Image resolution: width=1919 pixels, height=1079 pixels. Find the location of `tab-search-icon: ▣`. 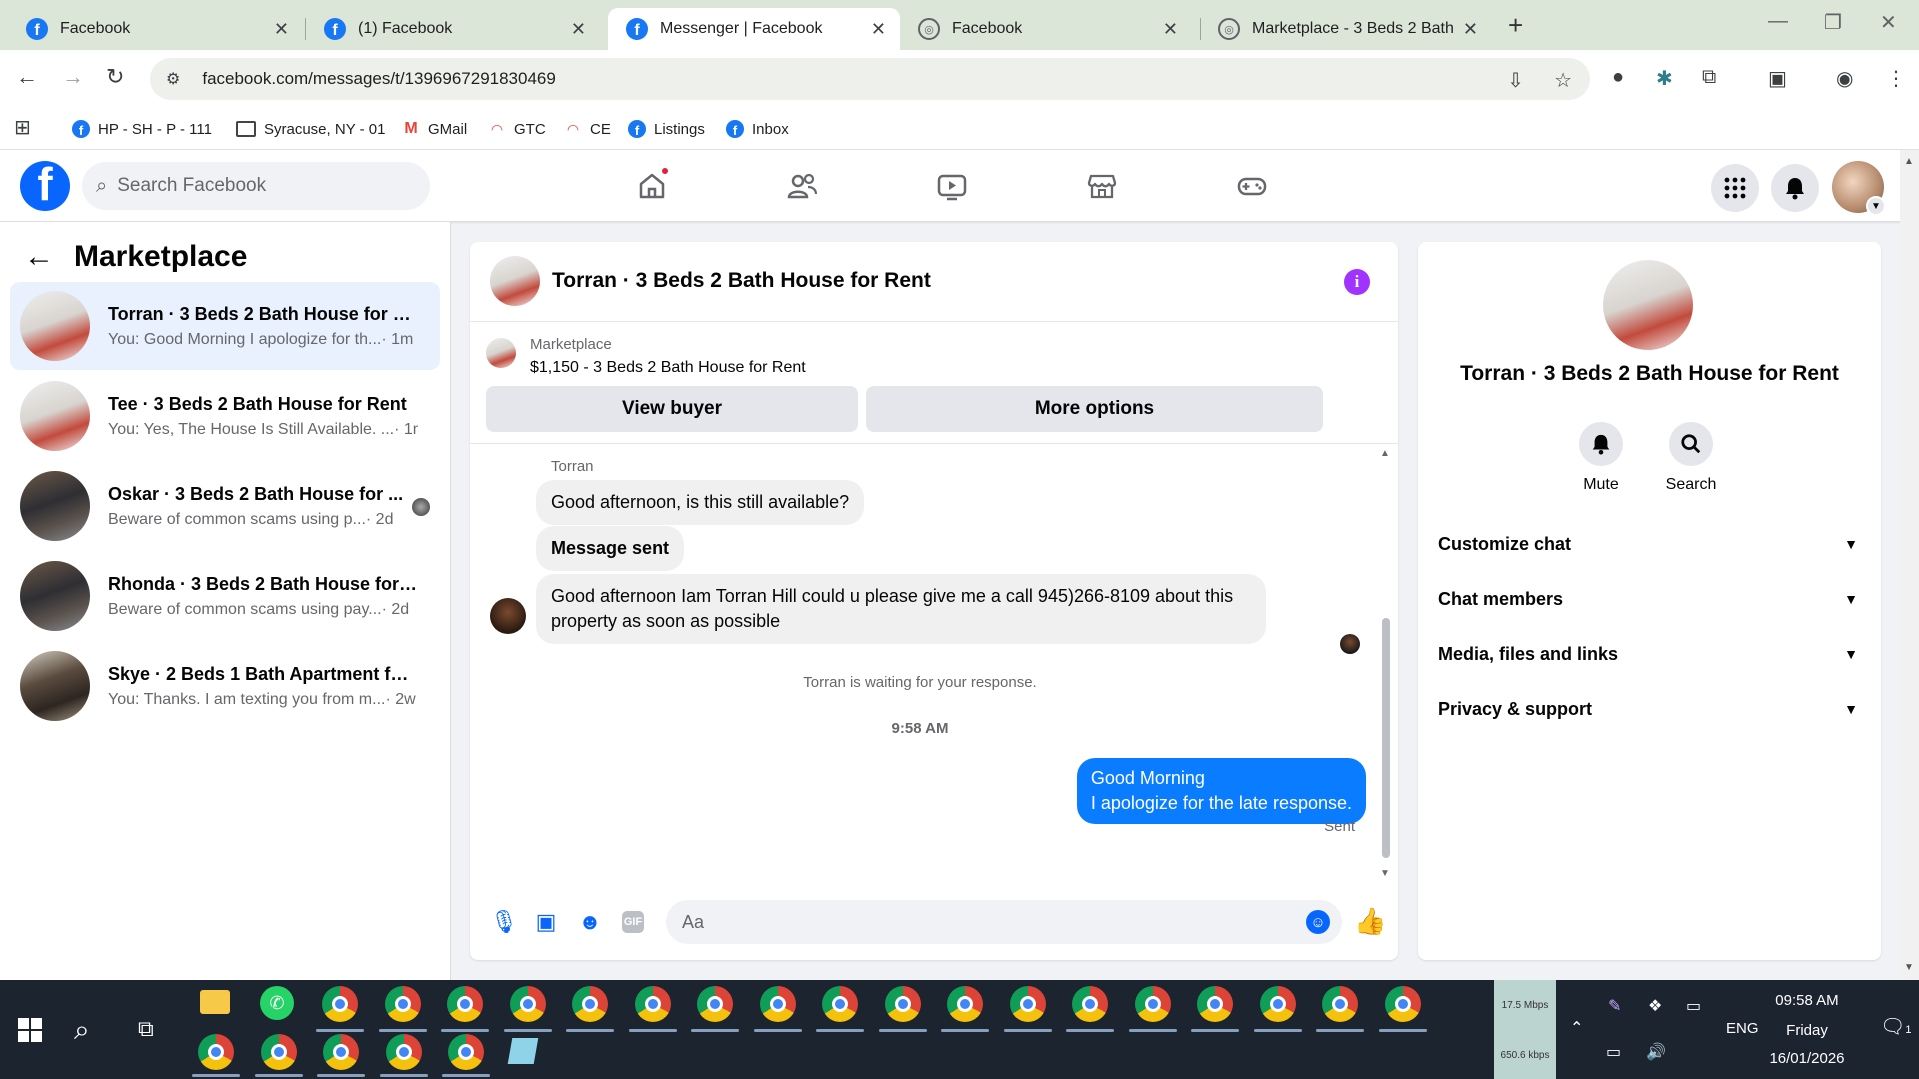

tab-search-icon: ▣ is located at coordinates (1777, 78).